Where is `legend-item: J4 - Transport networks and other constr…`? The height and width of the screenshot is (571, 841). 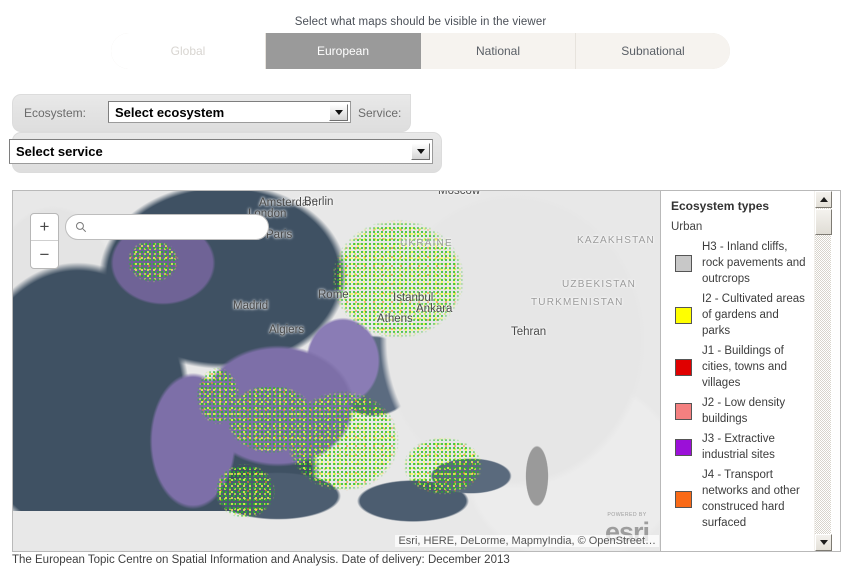 legend-item: J4 - Transport networks and other constr… is located at coordinates (743, 499).